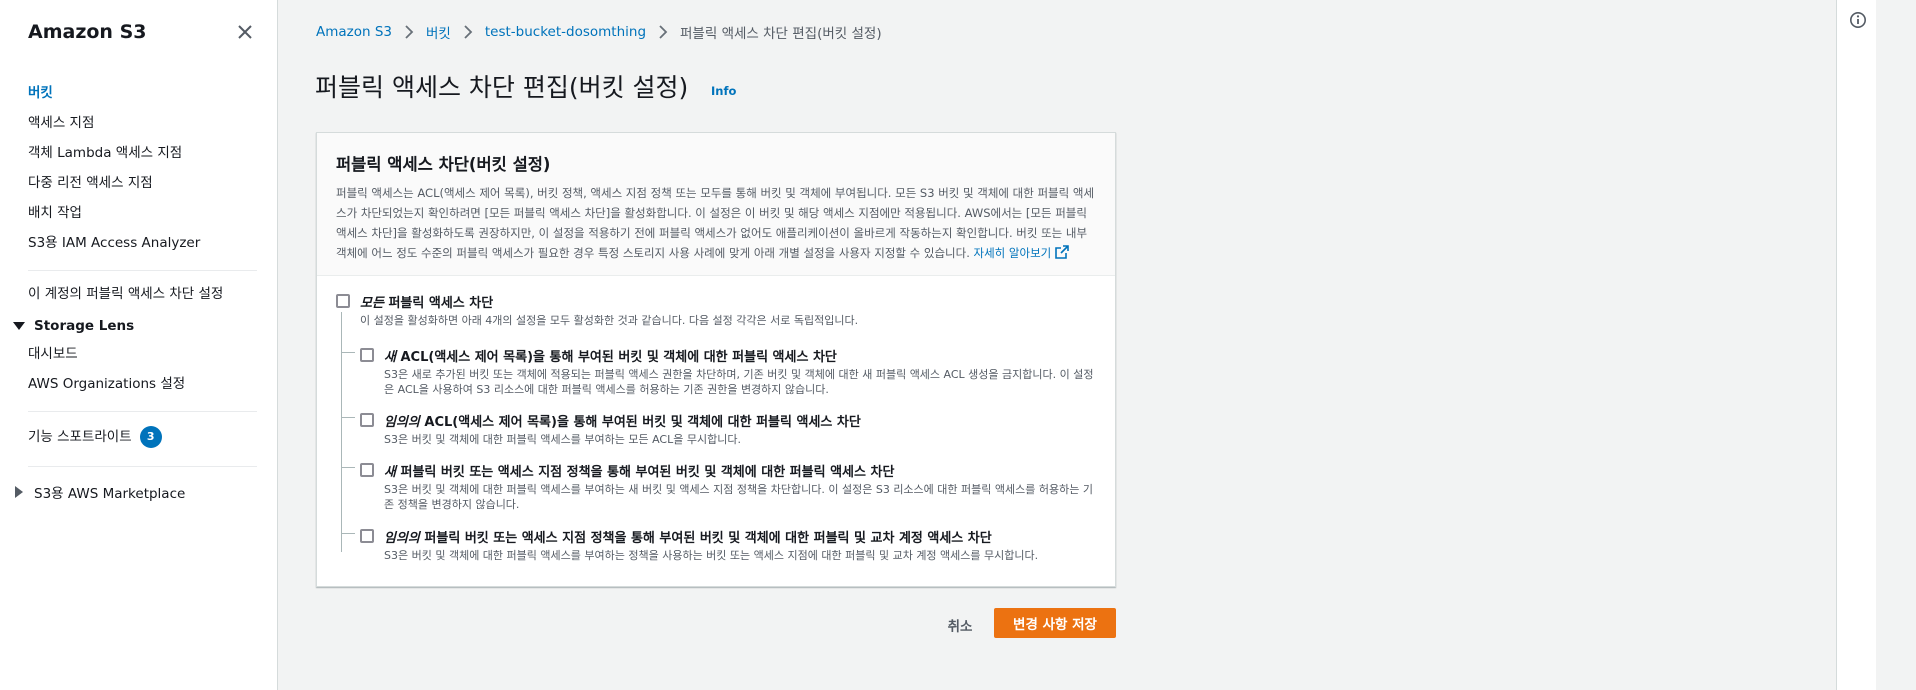 This screenshot has height=690, width=1916. What do you see at coordinates (609, 301) in the screenshot?
I see `option-label: 모든 퍼블릭 액세스 차단` at bounding box center [609, 301].